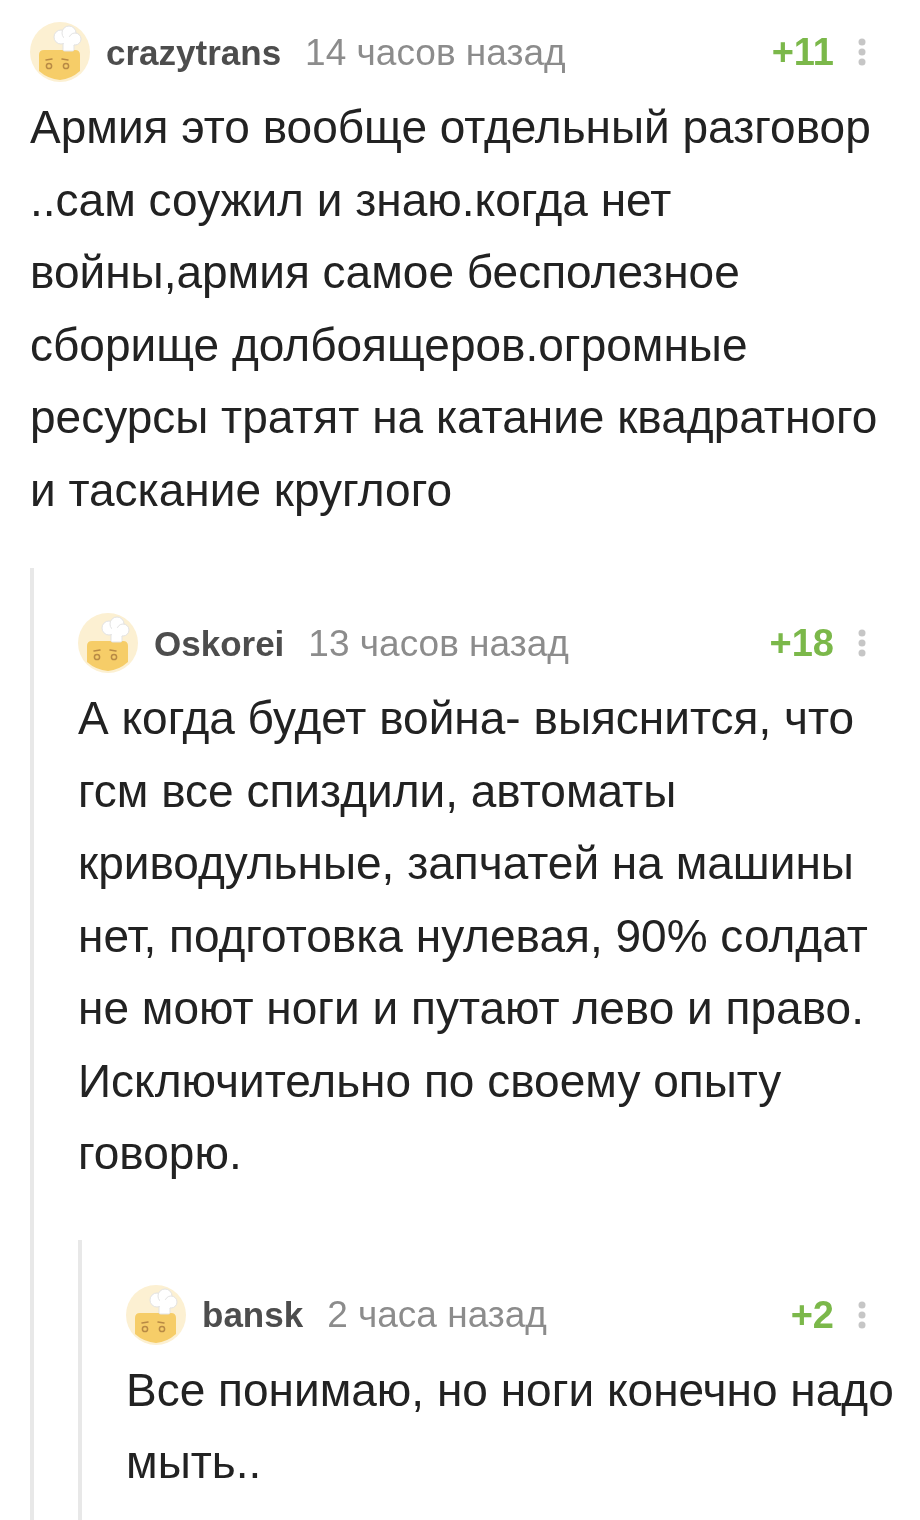  I want to click on rating: +2, so click(812, 1314).